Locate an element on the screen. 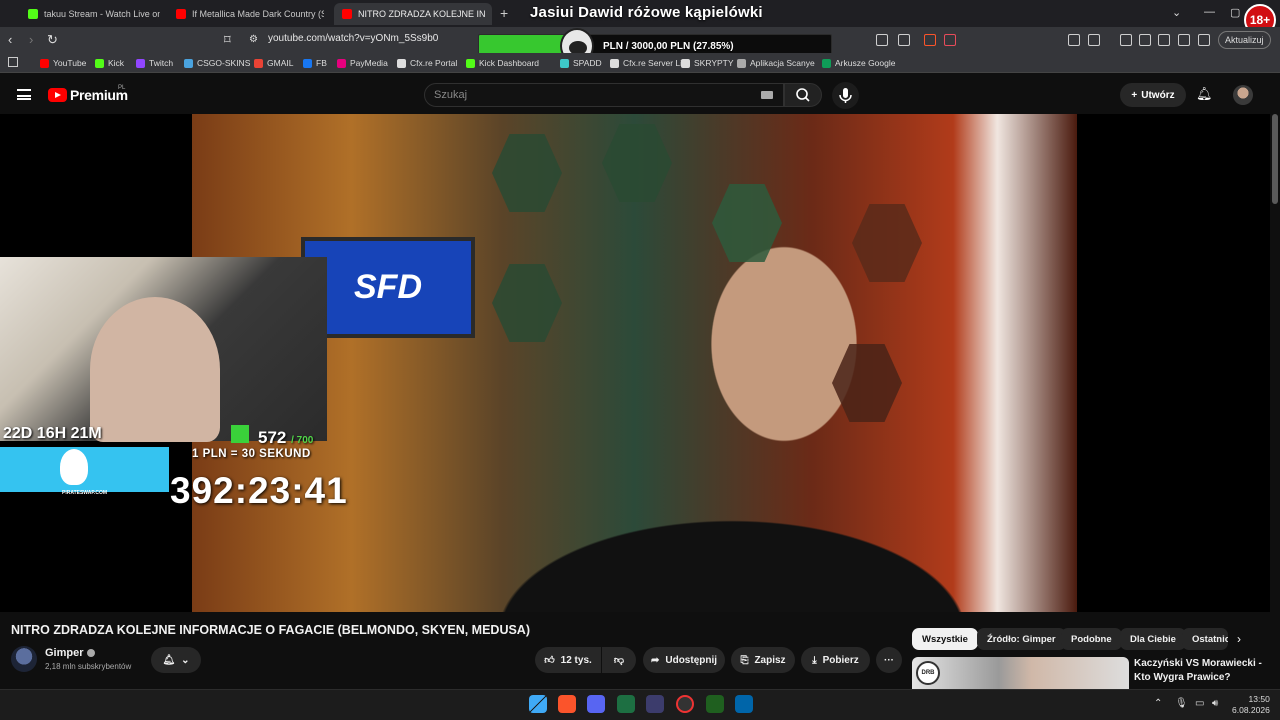 The image size is (1280, 720). more-actions-button: ··· is located at coordinates (889, 660).